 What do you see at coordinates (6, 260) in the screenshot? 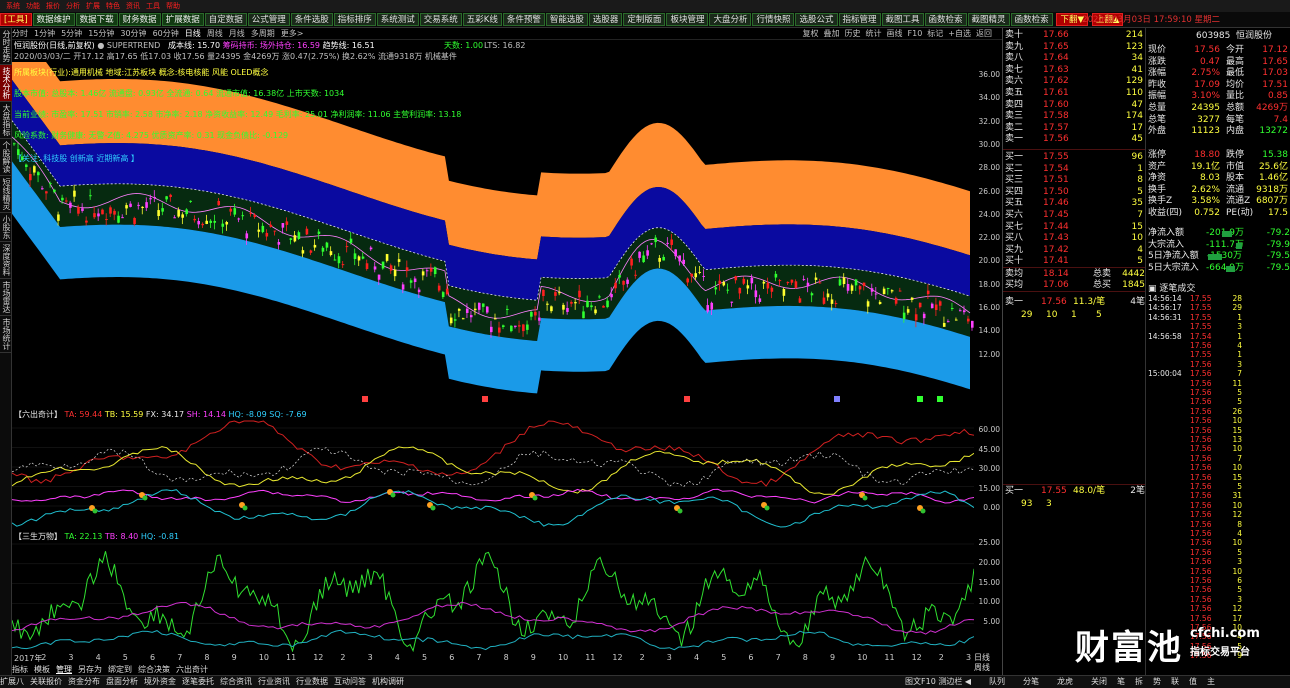
I see `sidebar-tab-6: 深度资料` at bounding box center [6, 260].